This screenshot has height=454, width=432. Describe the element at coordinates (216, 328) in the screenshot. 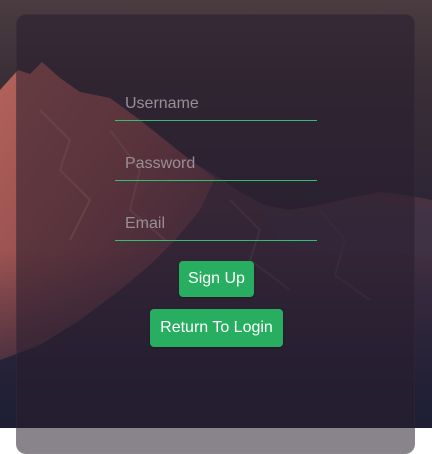

I see `return-to-login-button: Return To Login` at that location.